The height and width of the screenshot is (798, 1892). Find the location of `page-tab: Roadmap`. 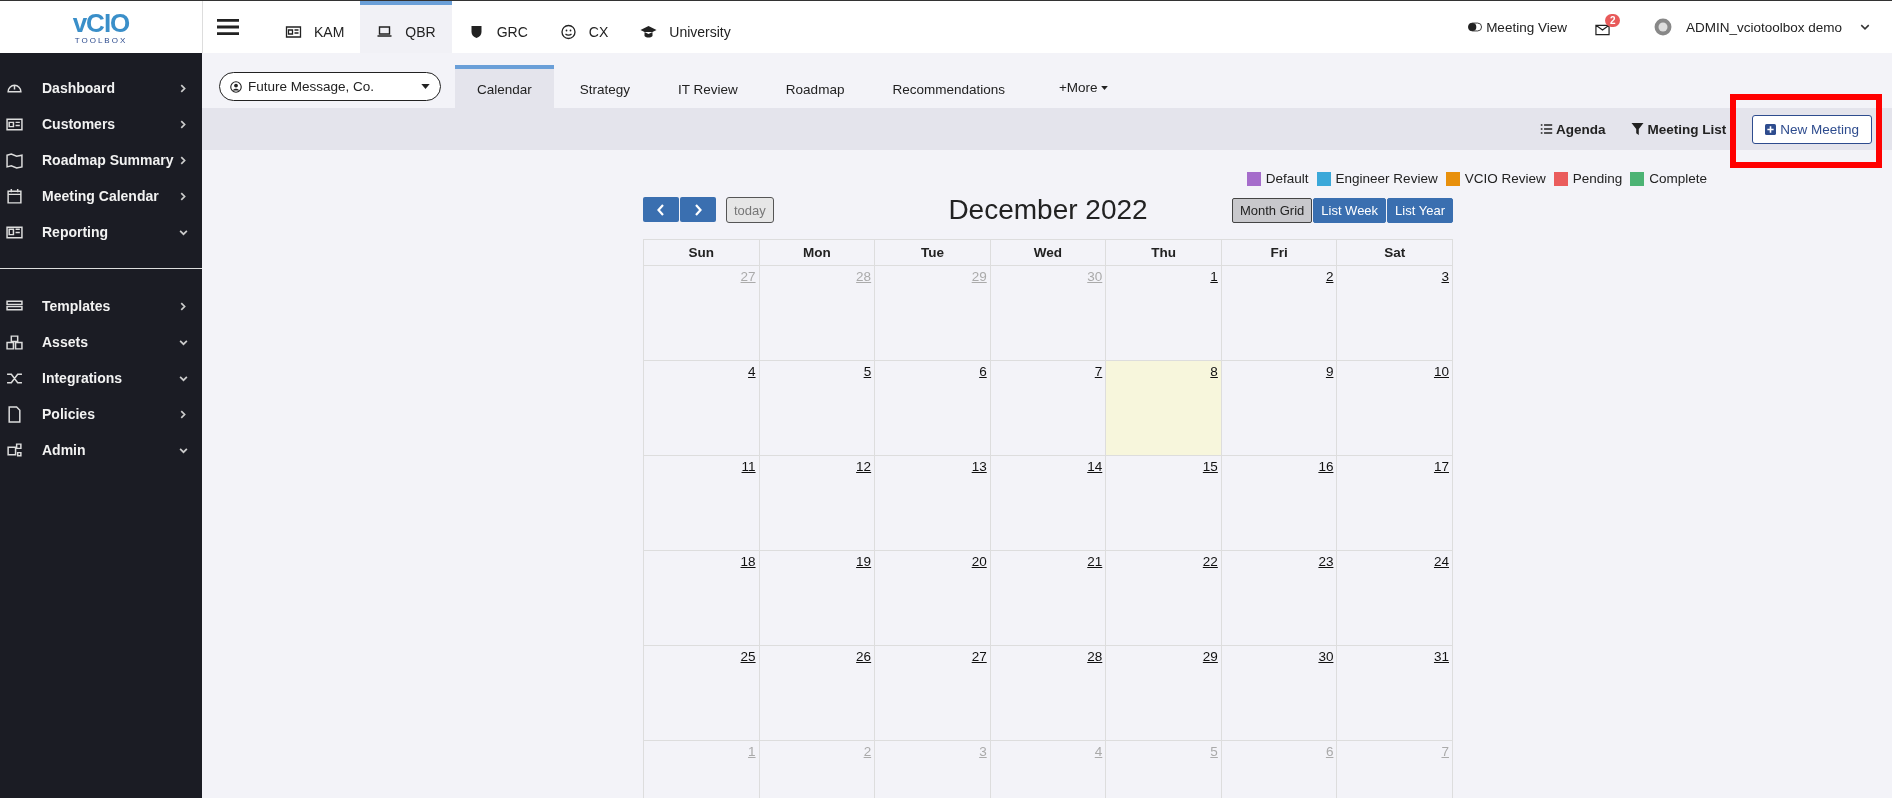

page-tab: Roadmap is located at coordinates (815, 86).